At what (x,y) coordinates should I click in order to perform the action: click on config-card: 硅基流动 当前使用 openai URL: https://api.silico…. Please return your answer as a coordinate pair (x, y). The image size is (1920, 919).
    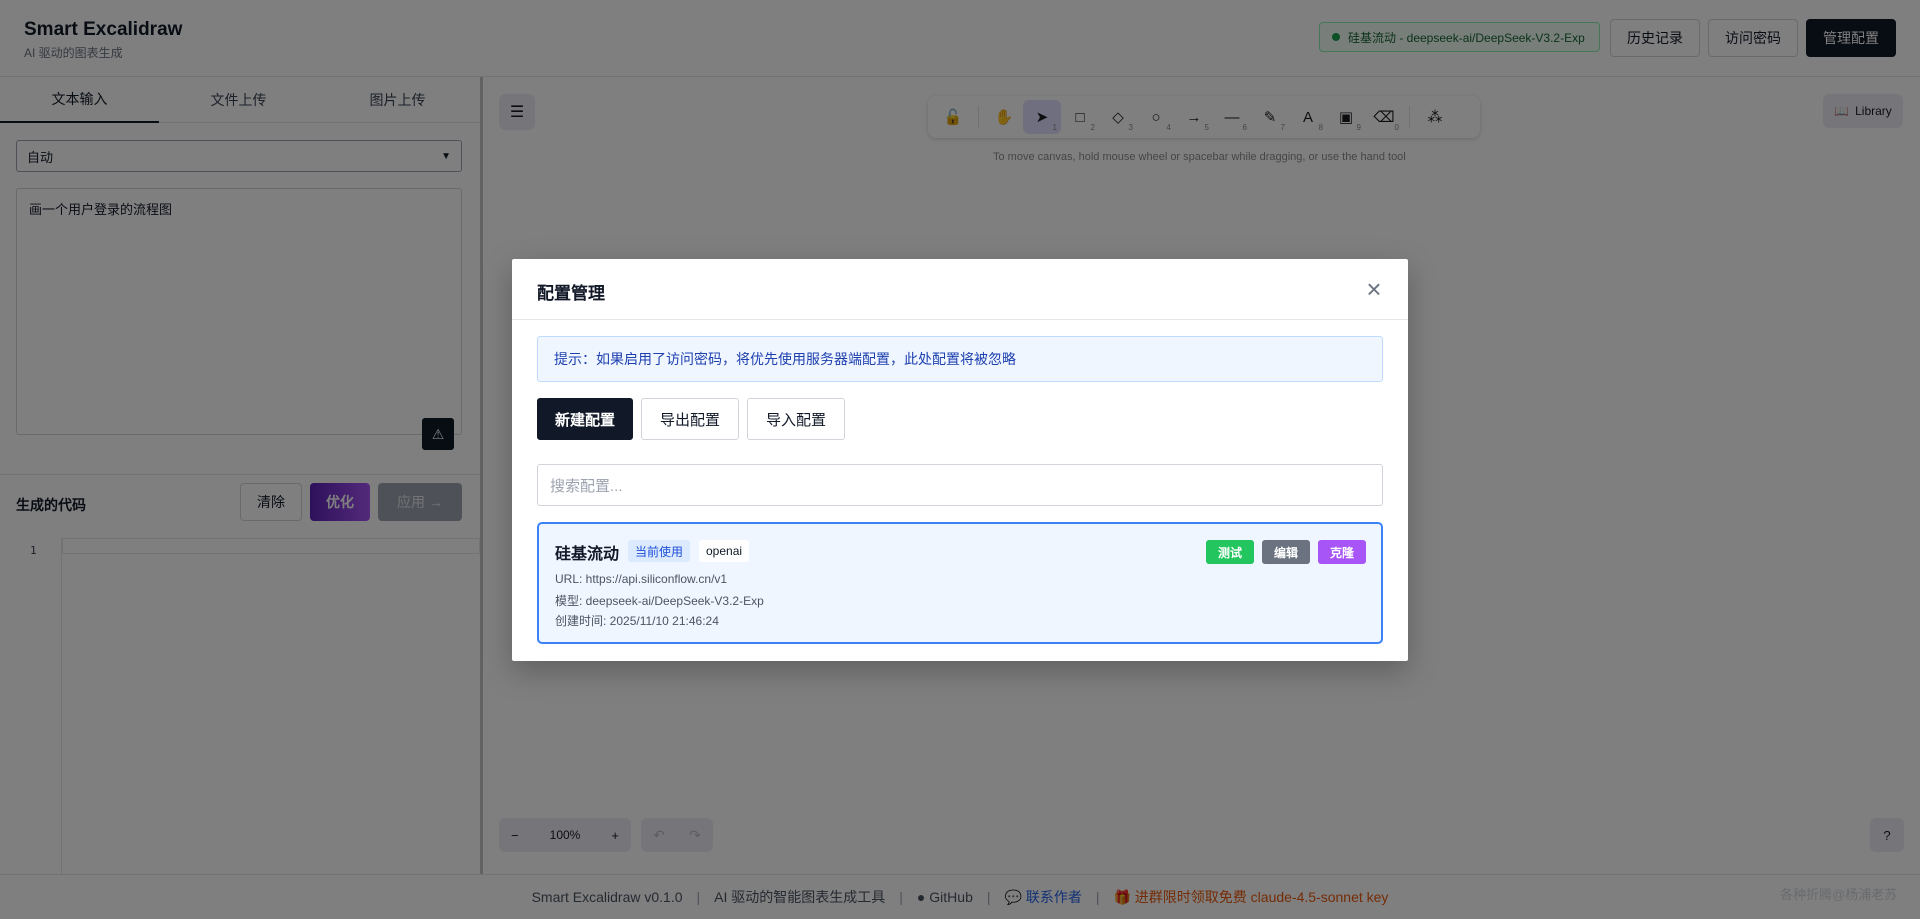
    Looking at the image, I should click on (960, 583).